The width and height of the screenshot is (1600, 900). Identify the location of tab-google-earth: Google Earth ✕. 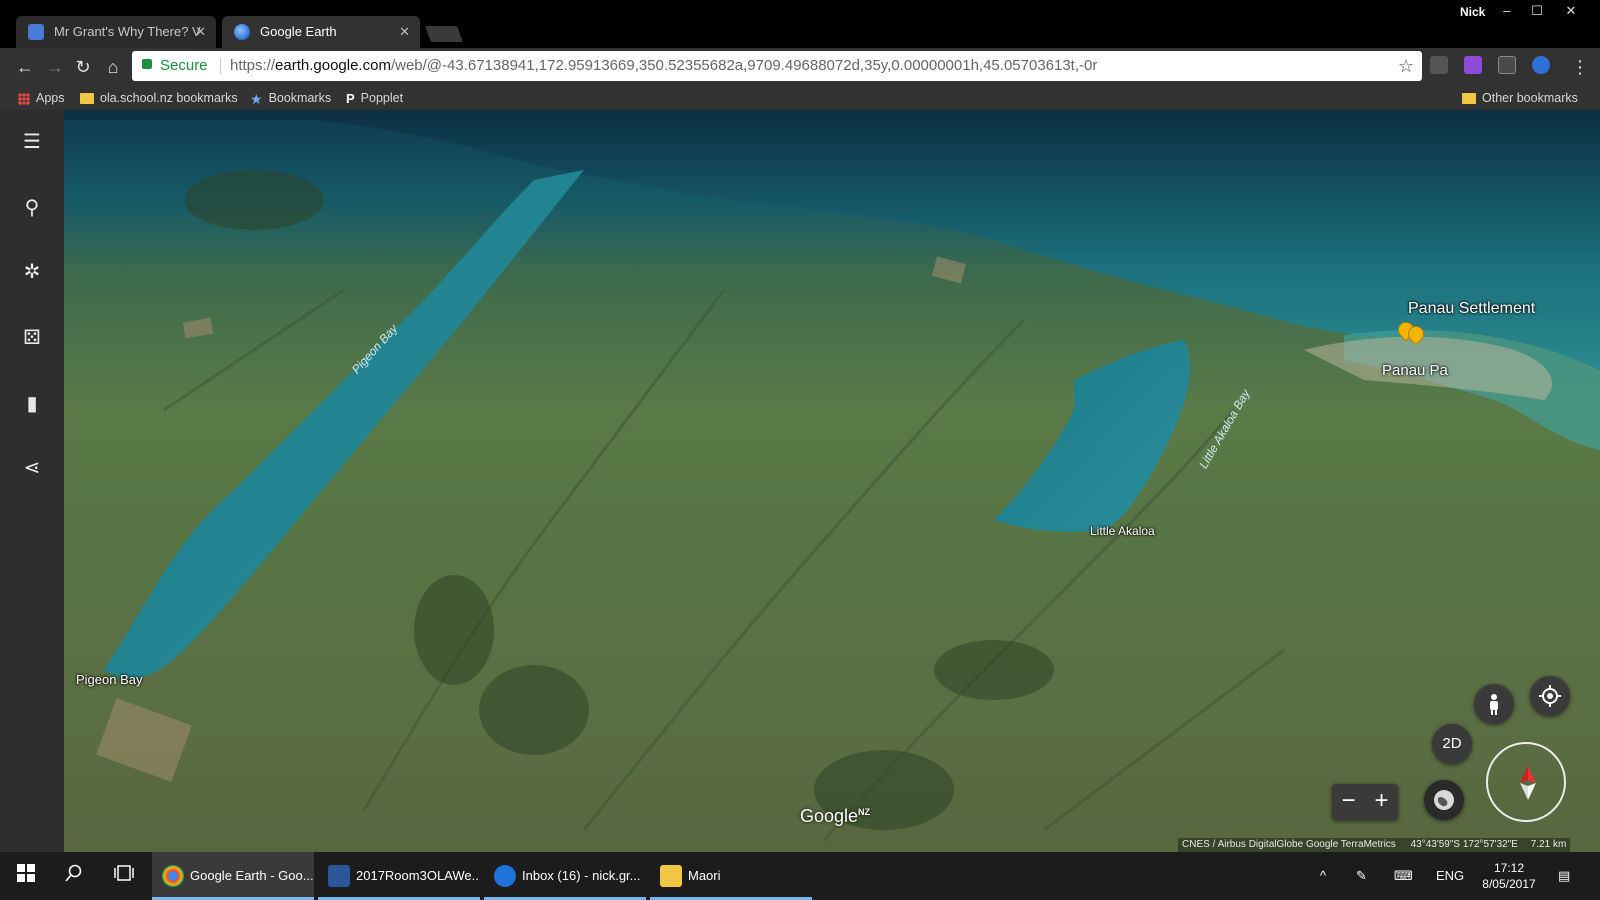
(321, 32).